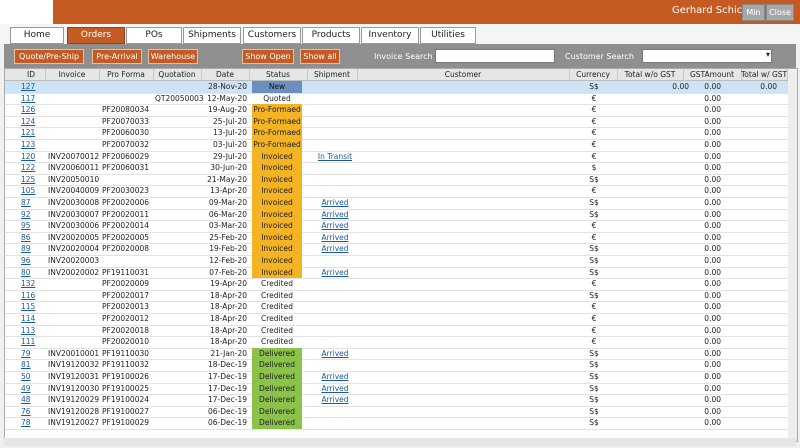 The width and height of the screenshot is (800, 448). What do you see at coordinates (126, 214) in the screenshot?
I see `row-pro-forma: PF20020011` at bounding box center [126, 214].